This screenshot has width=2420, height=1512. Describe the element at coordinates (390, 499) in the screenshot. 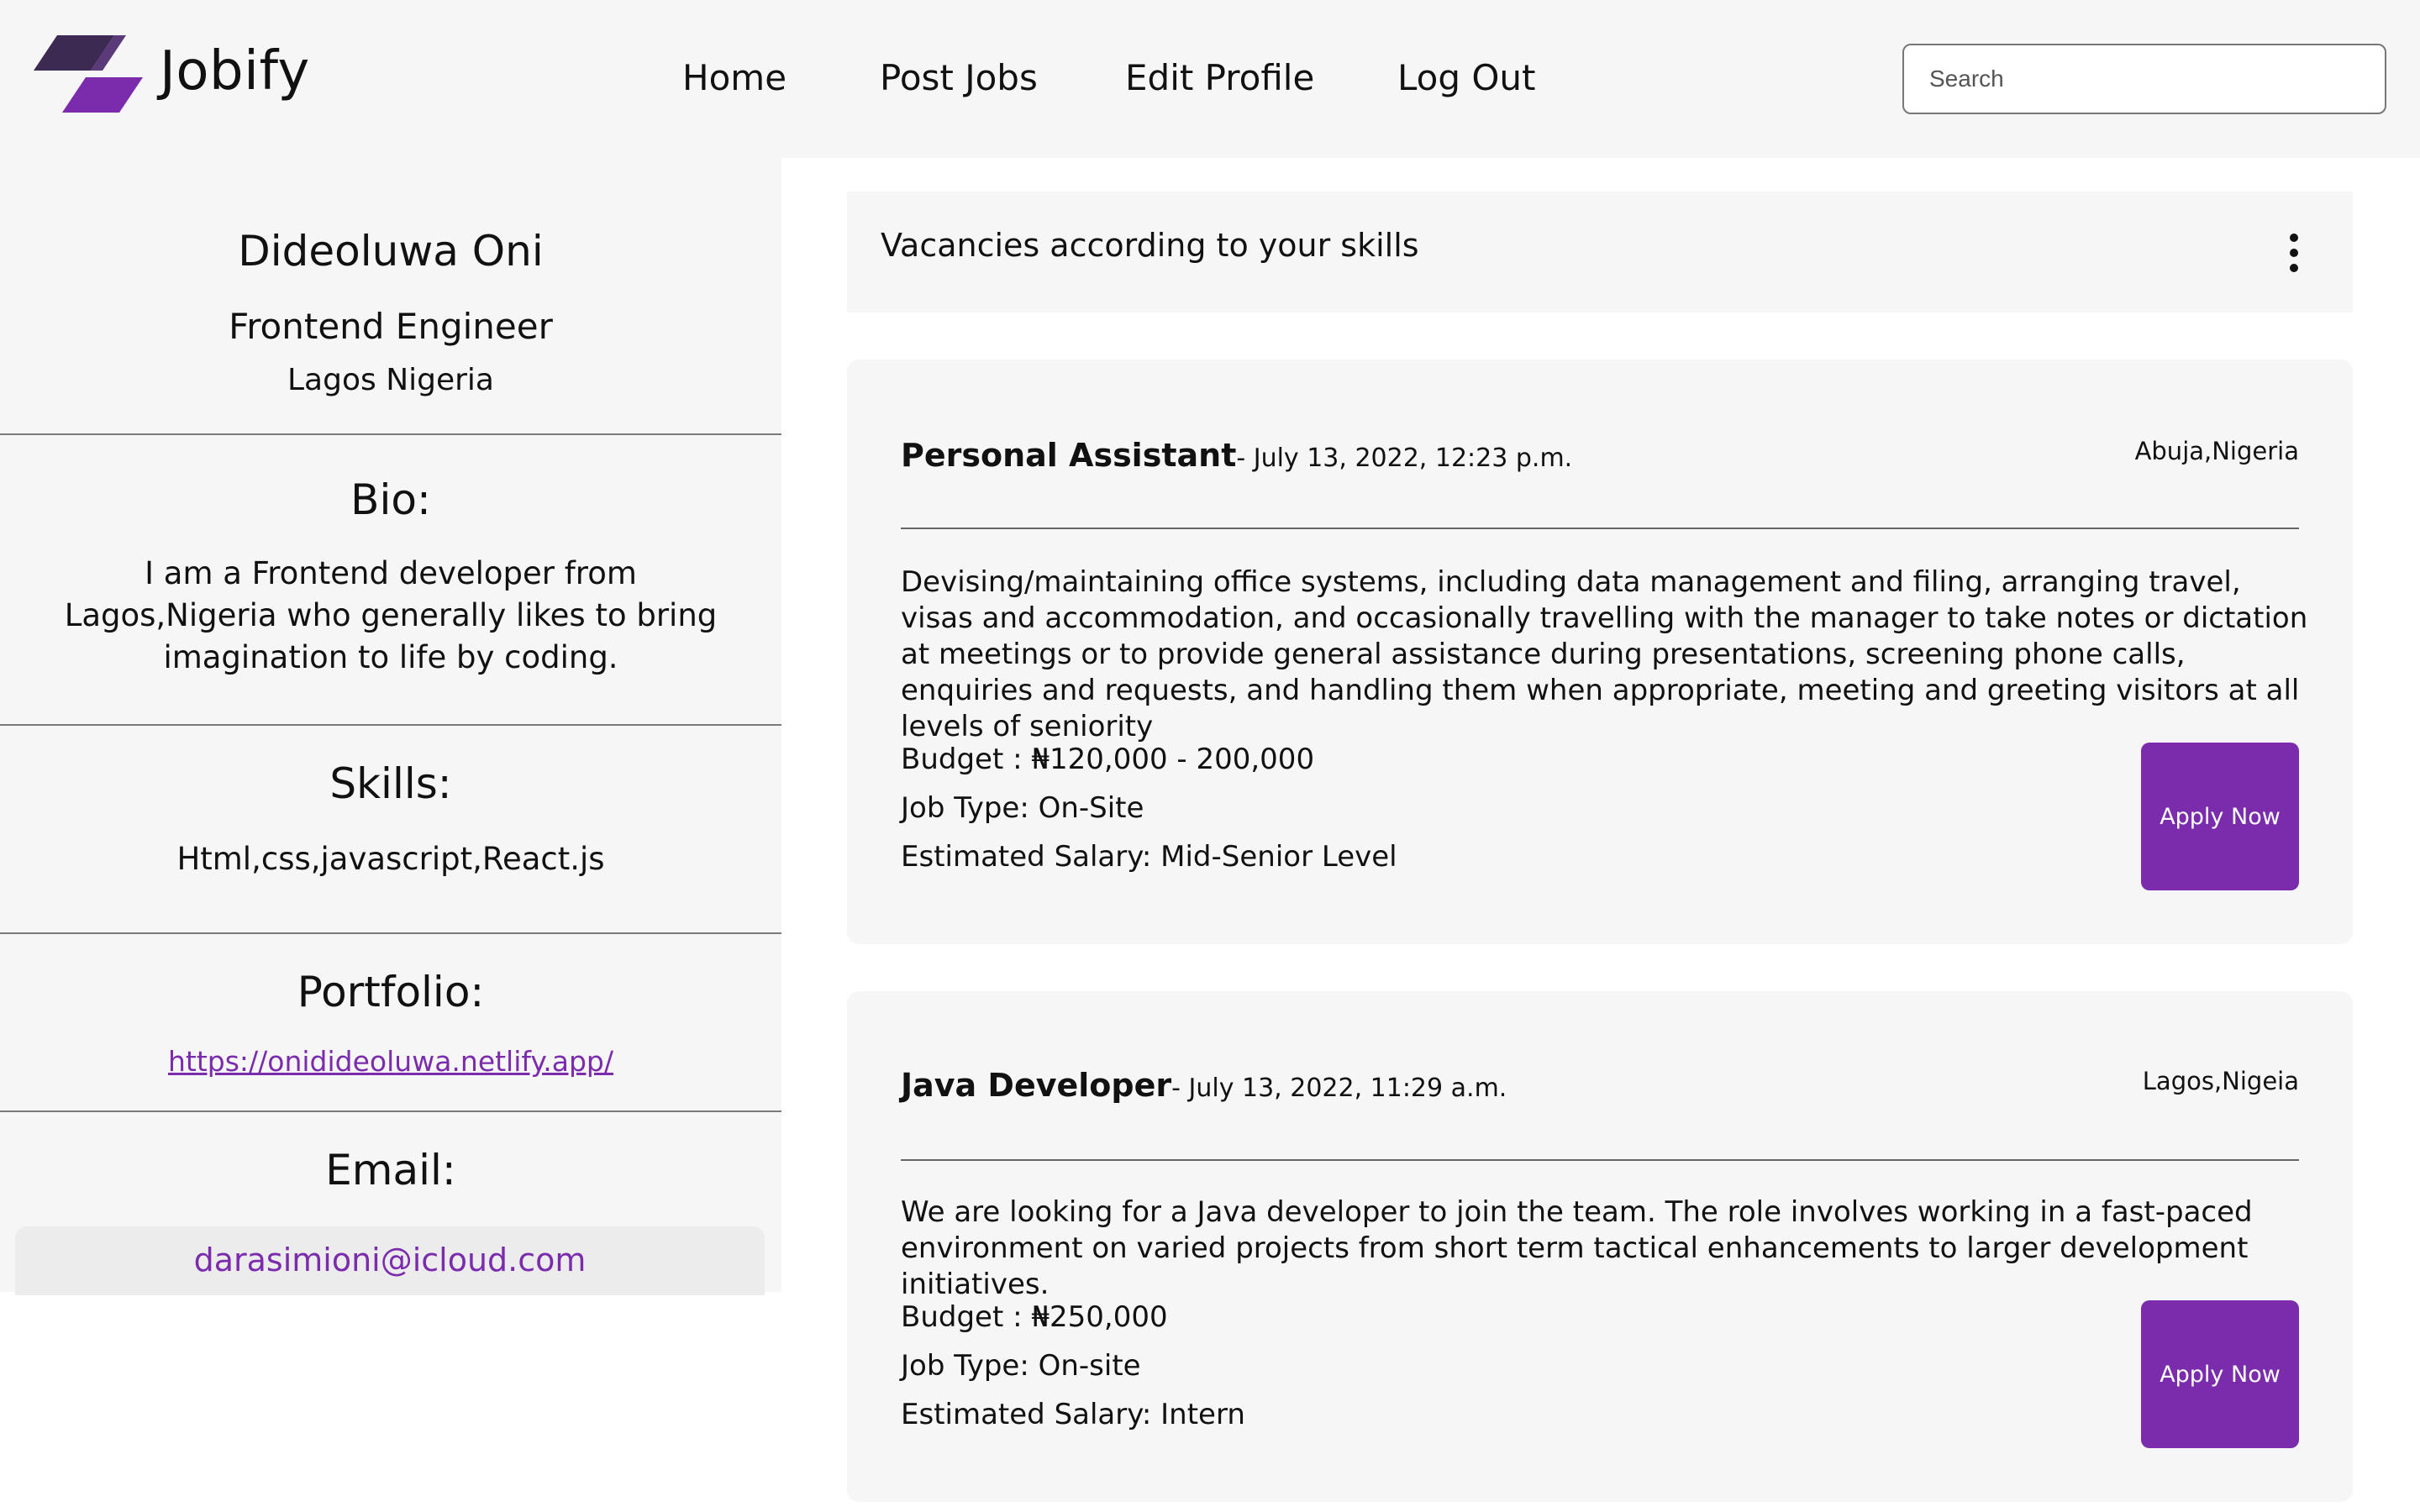

I see `bio-heading: Bio:` at that location.